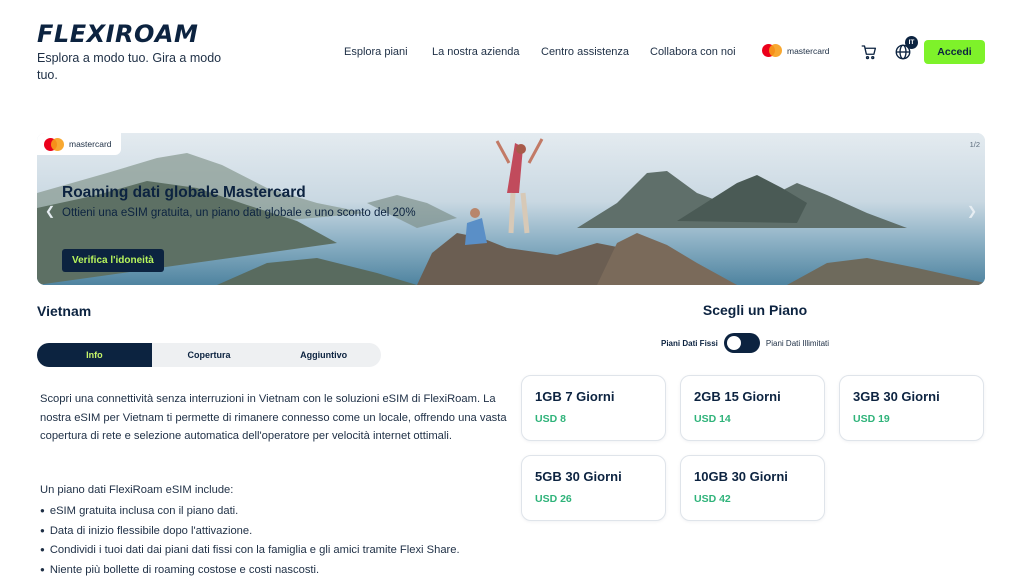 Image resolution: width=1024 pixels, height=581 pixels. I want to click on plan-name: 1GB 7 Giorni, so click(575, 396).